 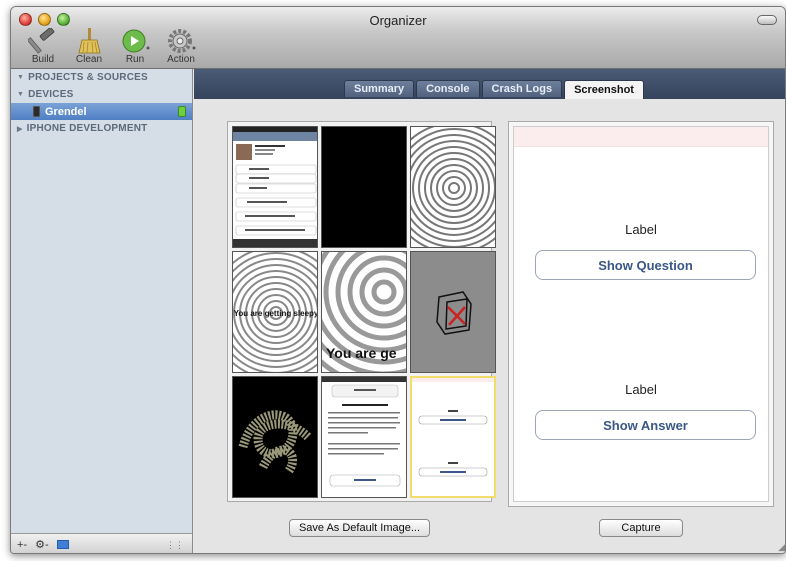 What do you see at coordinates (641, 229) in the screenshot?
I see `question-label: Label` at bounding box center [641, 229].